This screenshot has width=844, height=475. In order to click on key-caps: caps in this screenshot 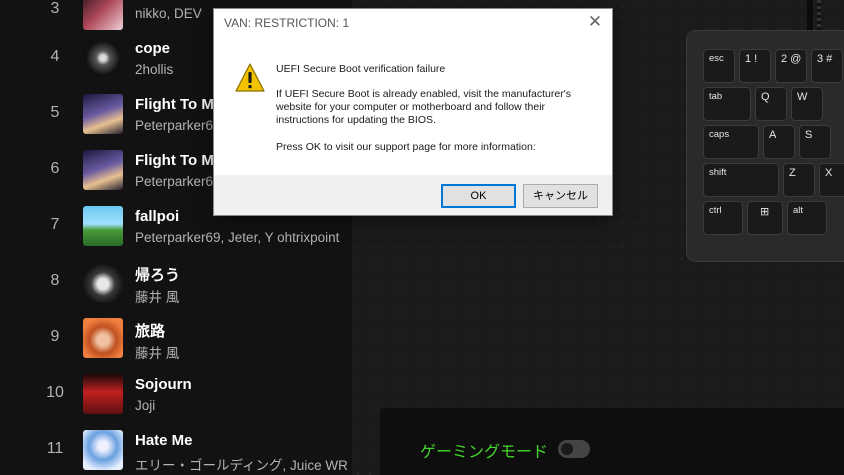, I will do `click(731, 142)`.